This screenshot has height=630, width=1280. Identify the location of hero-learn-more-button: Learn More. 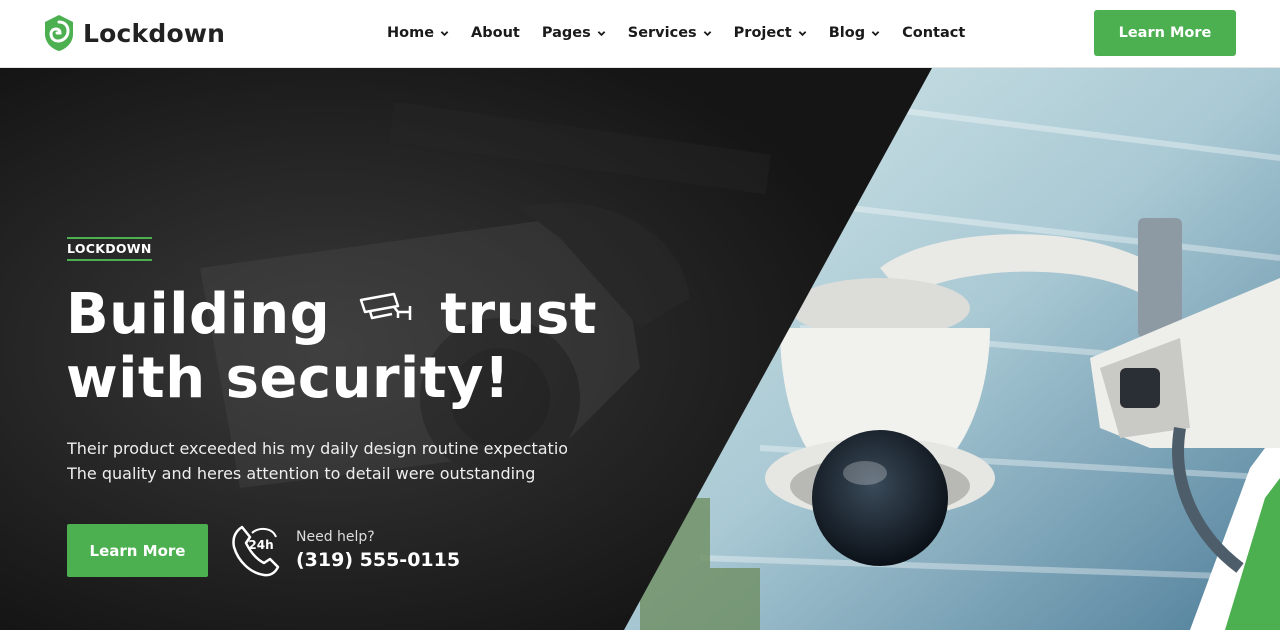
(137, 550).